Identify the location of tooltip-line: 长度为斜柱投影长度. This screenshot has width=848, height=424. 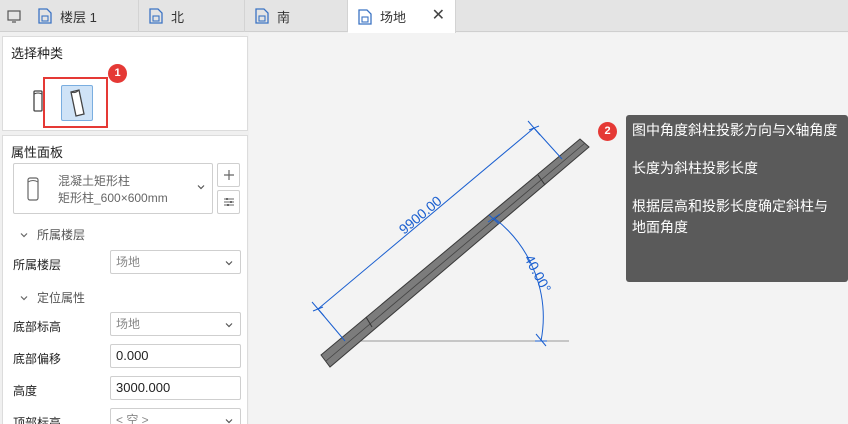
(695, 168).